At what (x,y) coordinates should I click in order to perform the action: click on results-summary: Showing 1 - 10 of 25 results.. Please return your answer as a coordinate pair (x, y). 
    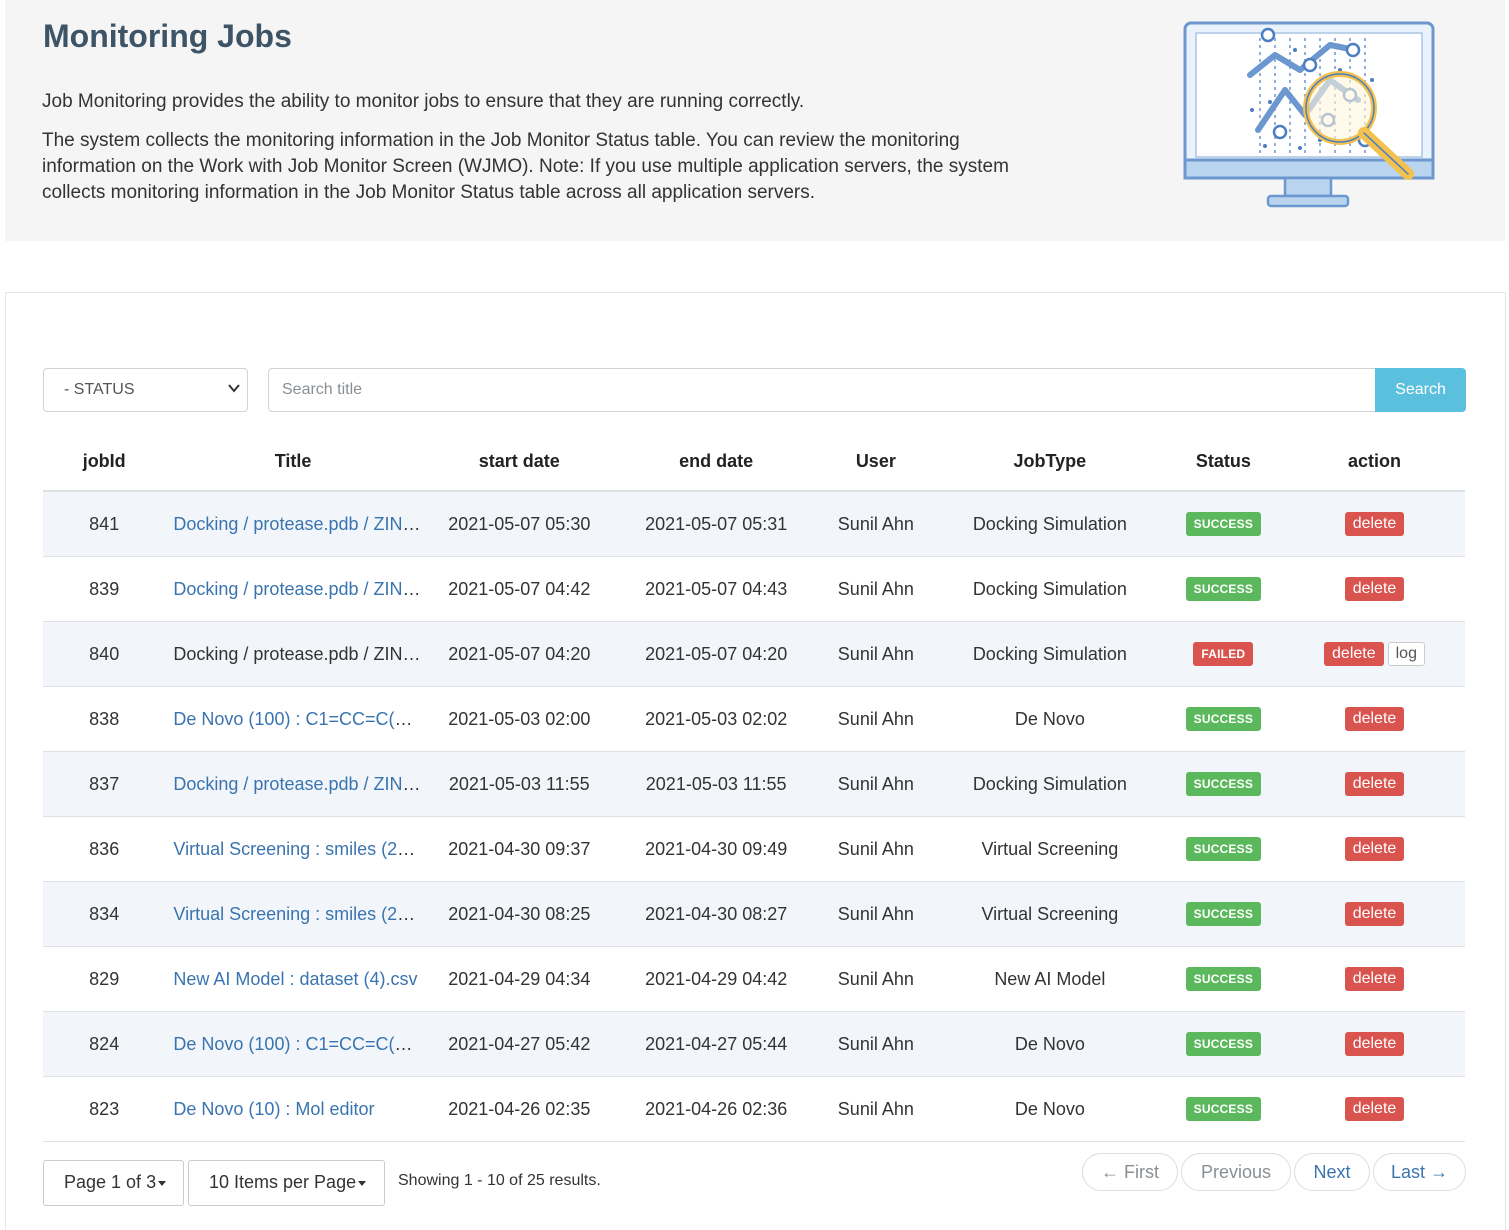
    Looking at the image, I should click on (499, 1180).